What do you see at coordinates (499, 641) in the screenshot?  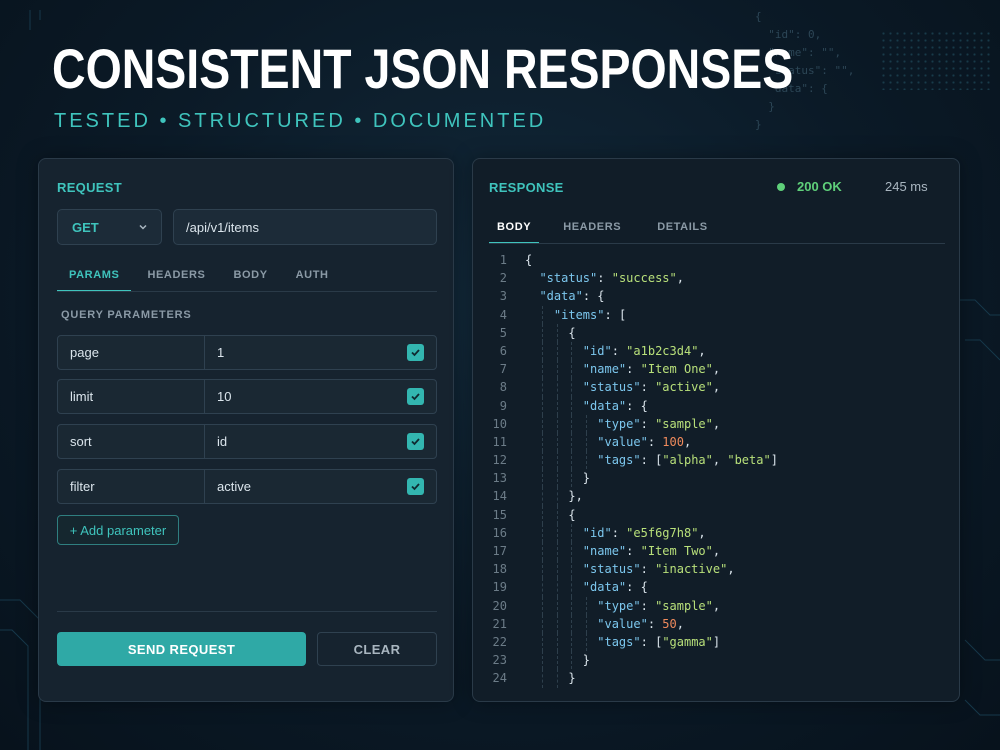 I see `line-number: 22` at bounding box center [499, 641].